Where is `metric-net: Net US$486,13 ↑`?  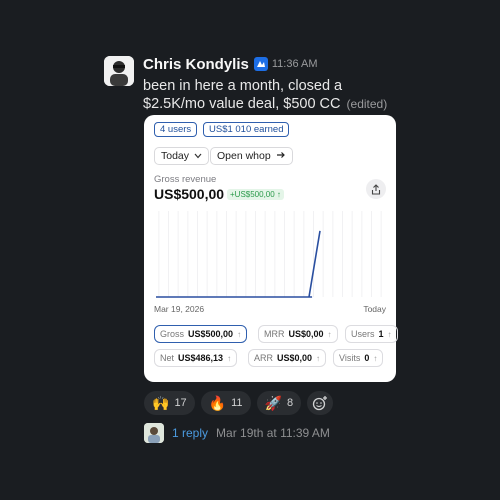
metric-net: Net US$486,13 ↑ is located at coordinates (196, 358).